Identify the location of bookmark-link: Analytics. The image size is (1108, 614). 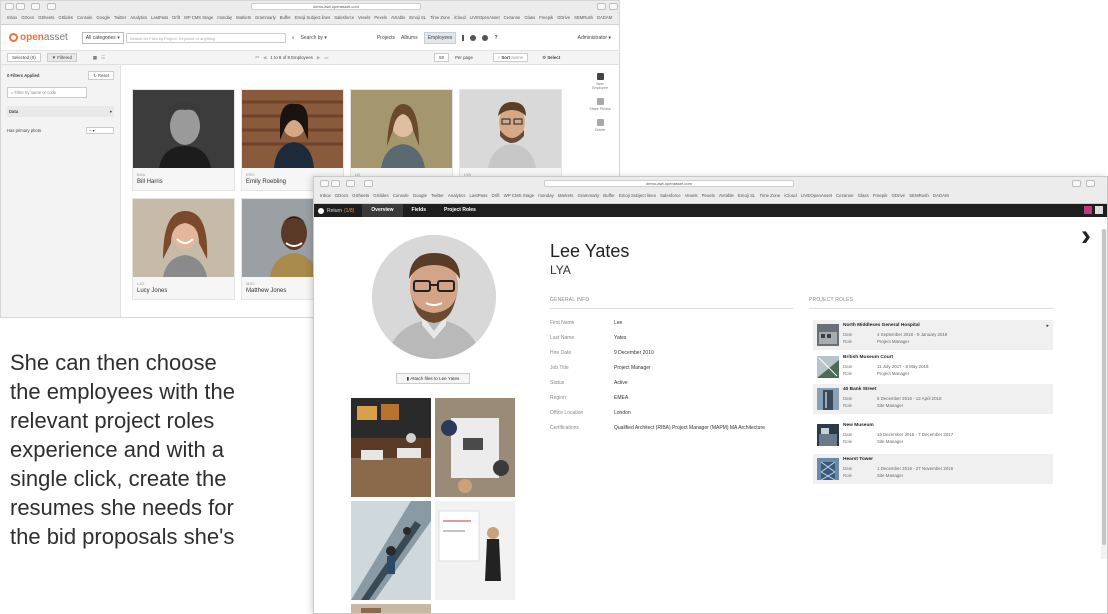
(457, 195).